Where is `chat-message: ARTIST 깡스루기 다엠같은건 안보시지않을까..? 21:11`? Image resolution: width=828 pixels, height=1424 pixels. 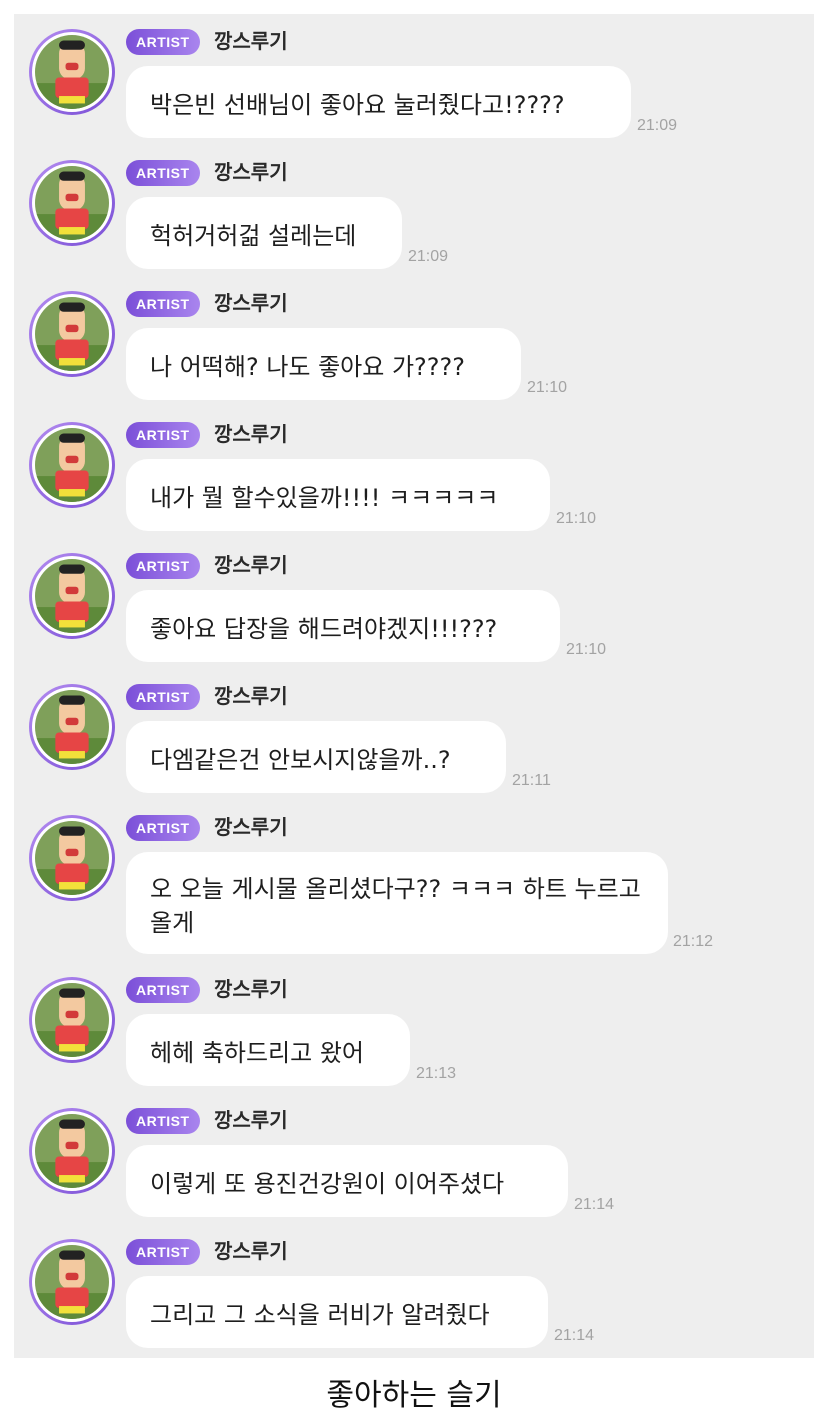
chat-message: ARTIST 깡스루기 다엠같은건 안보시지않을까..? 21:11 is located at coordinates (417, 734).